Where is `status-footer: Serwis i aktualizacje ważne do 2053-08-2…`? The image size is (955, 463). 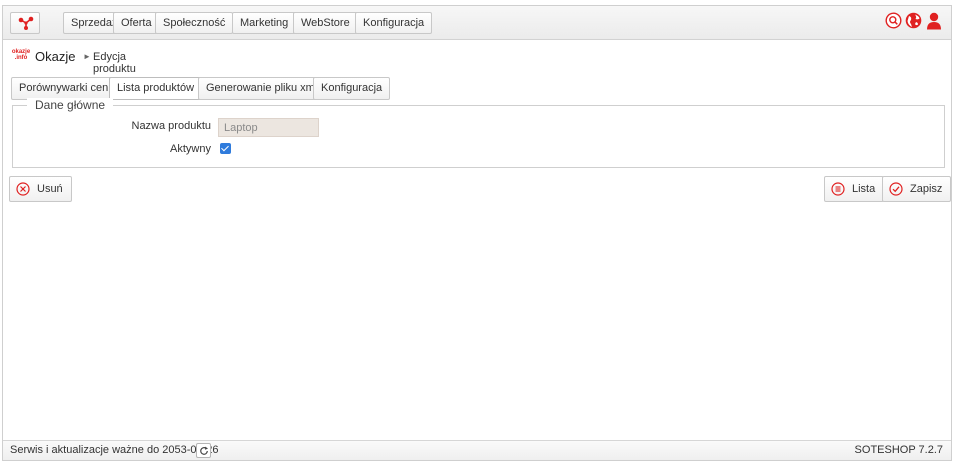
status-footer: Serwis i aktualizacje ważne do 2053-08-2… is located at coordinates (477, 450).